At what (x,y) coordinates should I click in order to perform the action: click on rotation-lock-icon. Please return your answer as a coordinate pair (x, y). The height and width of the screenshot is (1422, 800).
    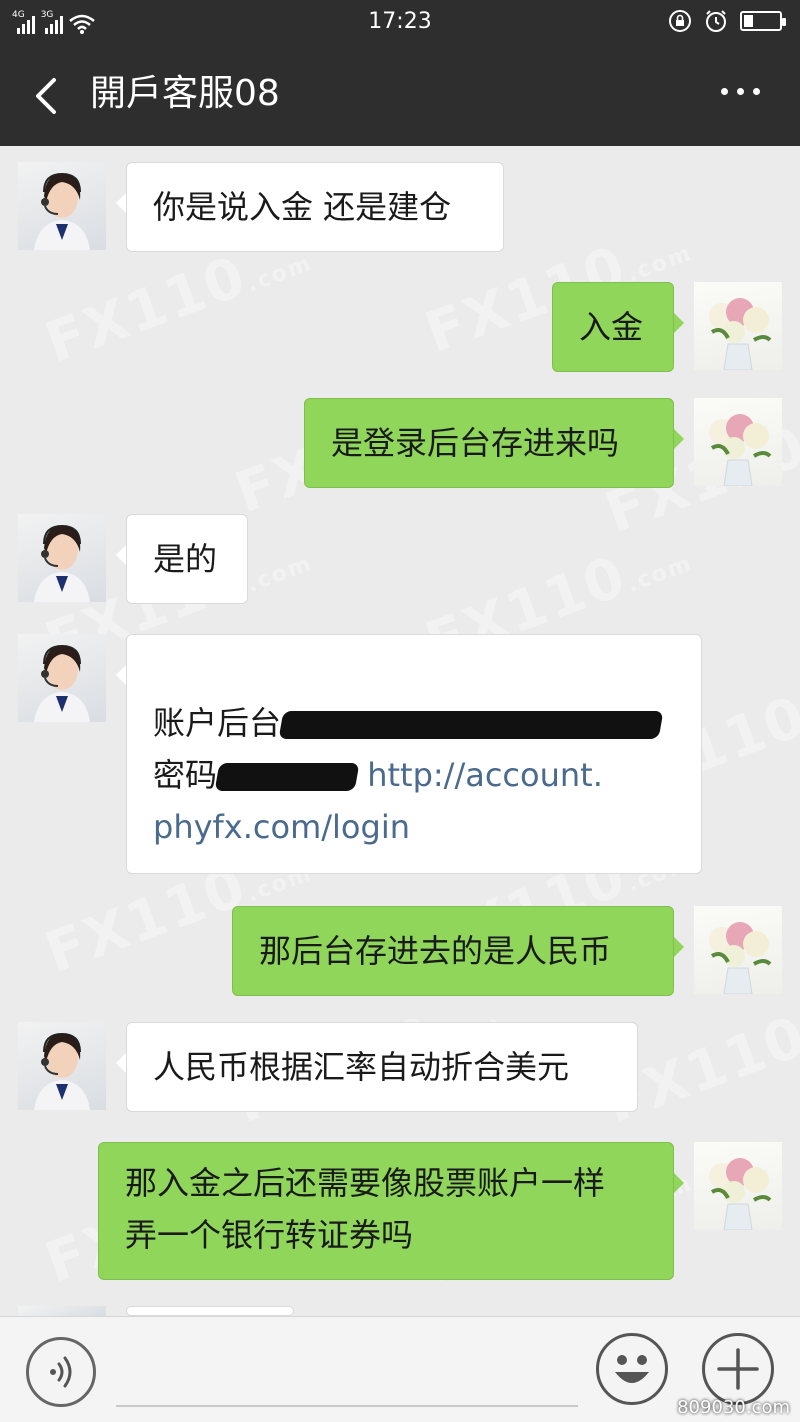
    Looking at the image, I should click on (680, 21).